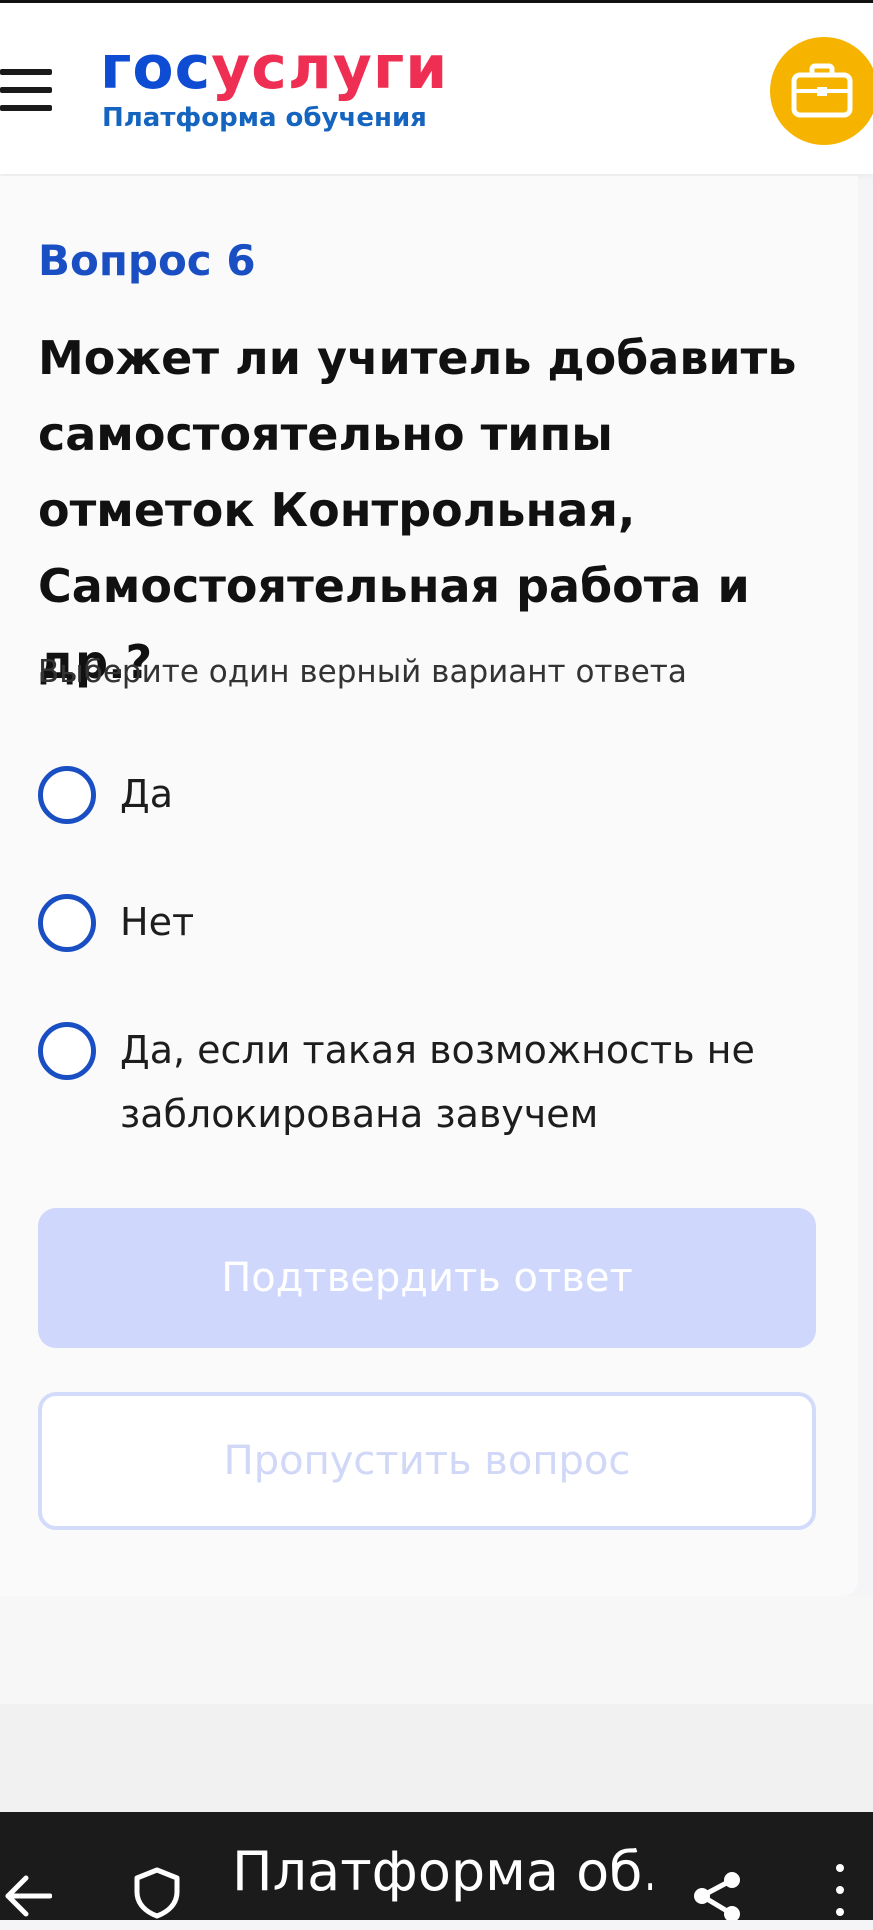 The width and height of the screenshot is (873, 1930). I want to click on hamburger-menu-icon, so click(26, 90).